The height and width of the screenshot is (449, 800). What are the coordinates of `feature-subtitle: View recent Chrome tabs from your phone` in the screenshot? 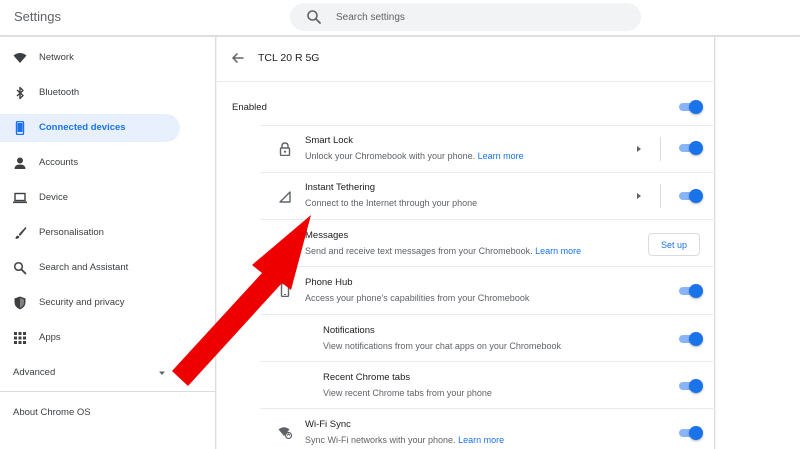 It's located at (407, 393).